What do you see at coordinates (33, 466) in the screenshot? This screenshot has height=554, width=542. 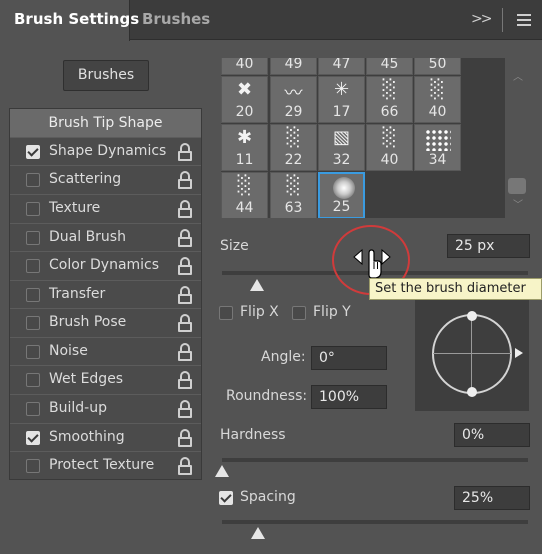 I see `protect-texture-checkbox` at bounding box center [33, 466].